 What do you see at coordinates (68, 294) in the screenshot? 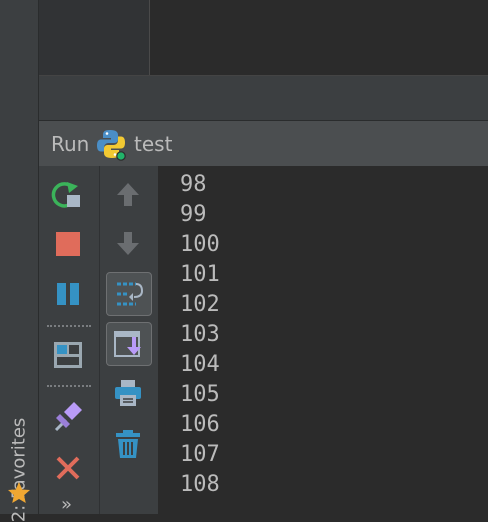
I see `pause-icon` at bounding box center [68, 294].